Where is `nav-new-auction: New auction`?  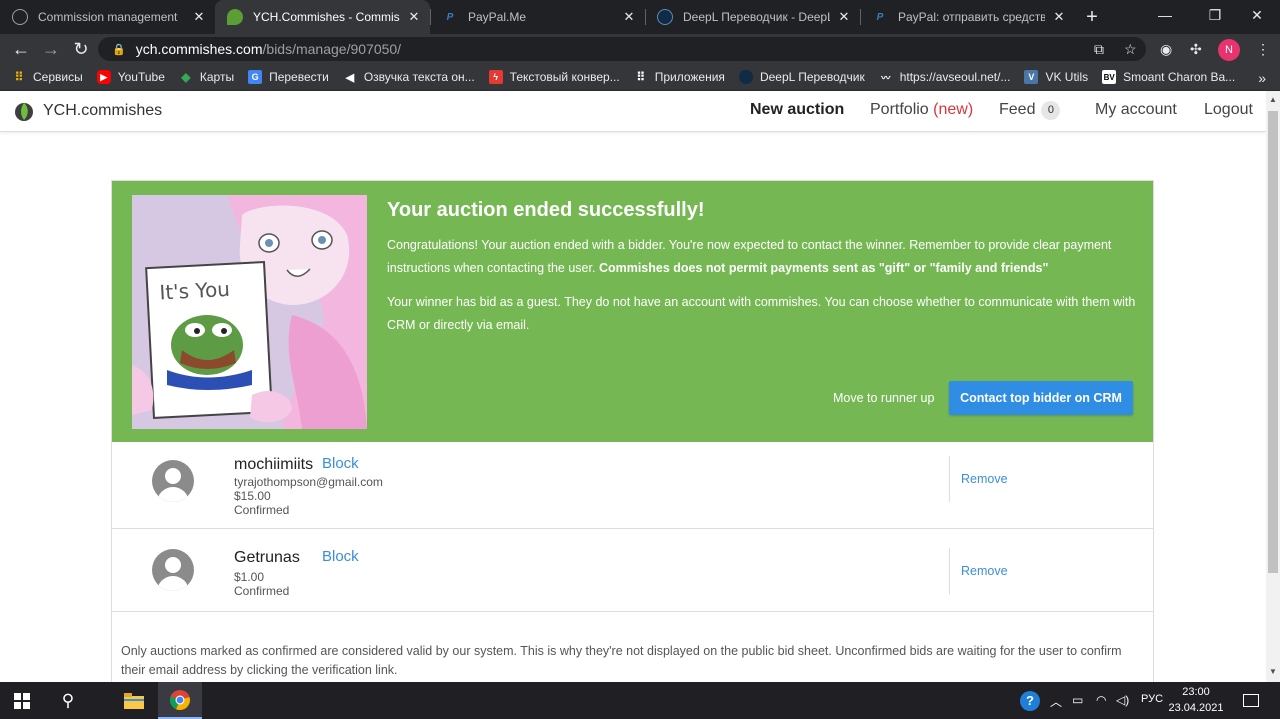 nav-new-auction: New auction is located at coordinates (797, 110).